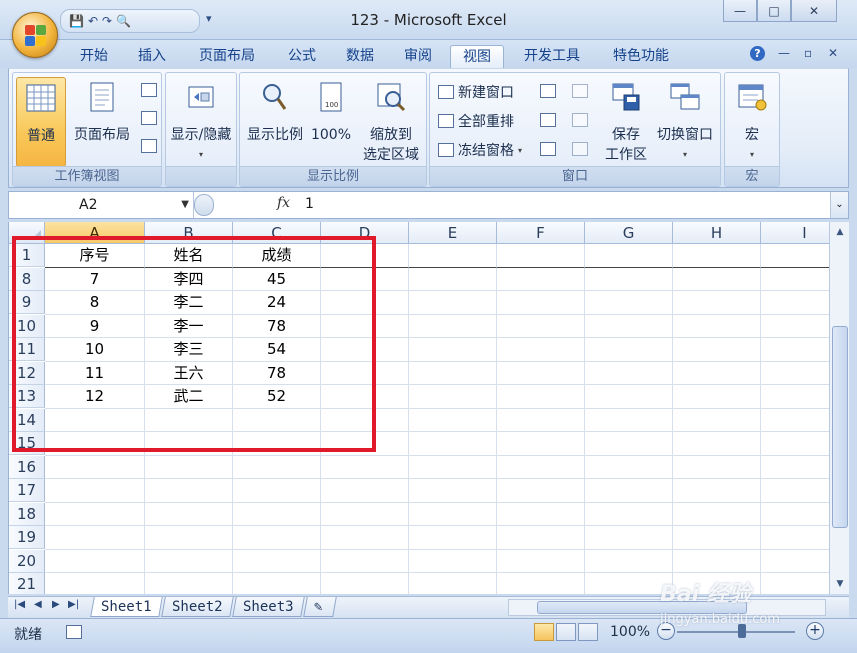 The image size is (857, 653). What do you see at coordinates (541, 373) in the screenshot?
I see `cell-f12` at bounding box center [541, 373].